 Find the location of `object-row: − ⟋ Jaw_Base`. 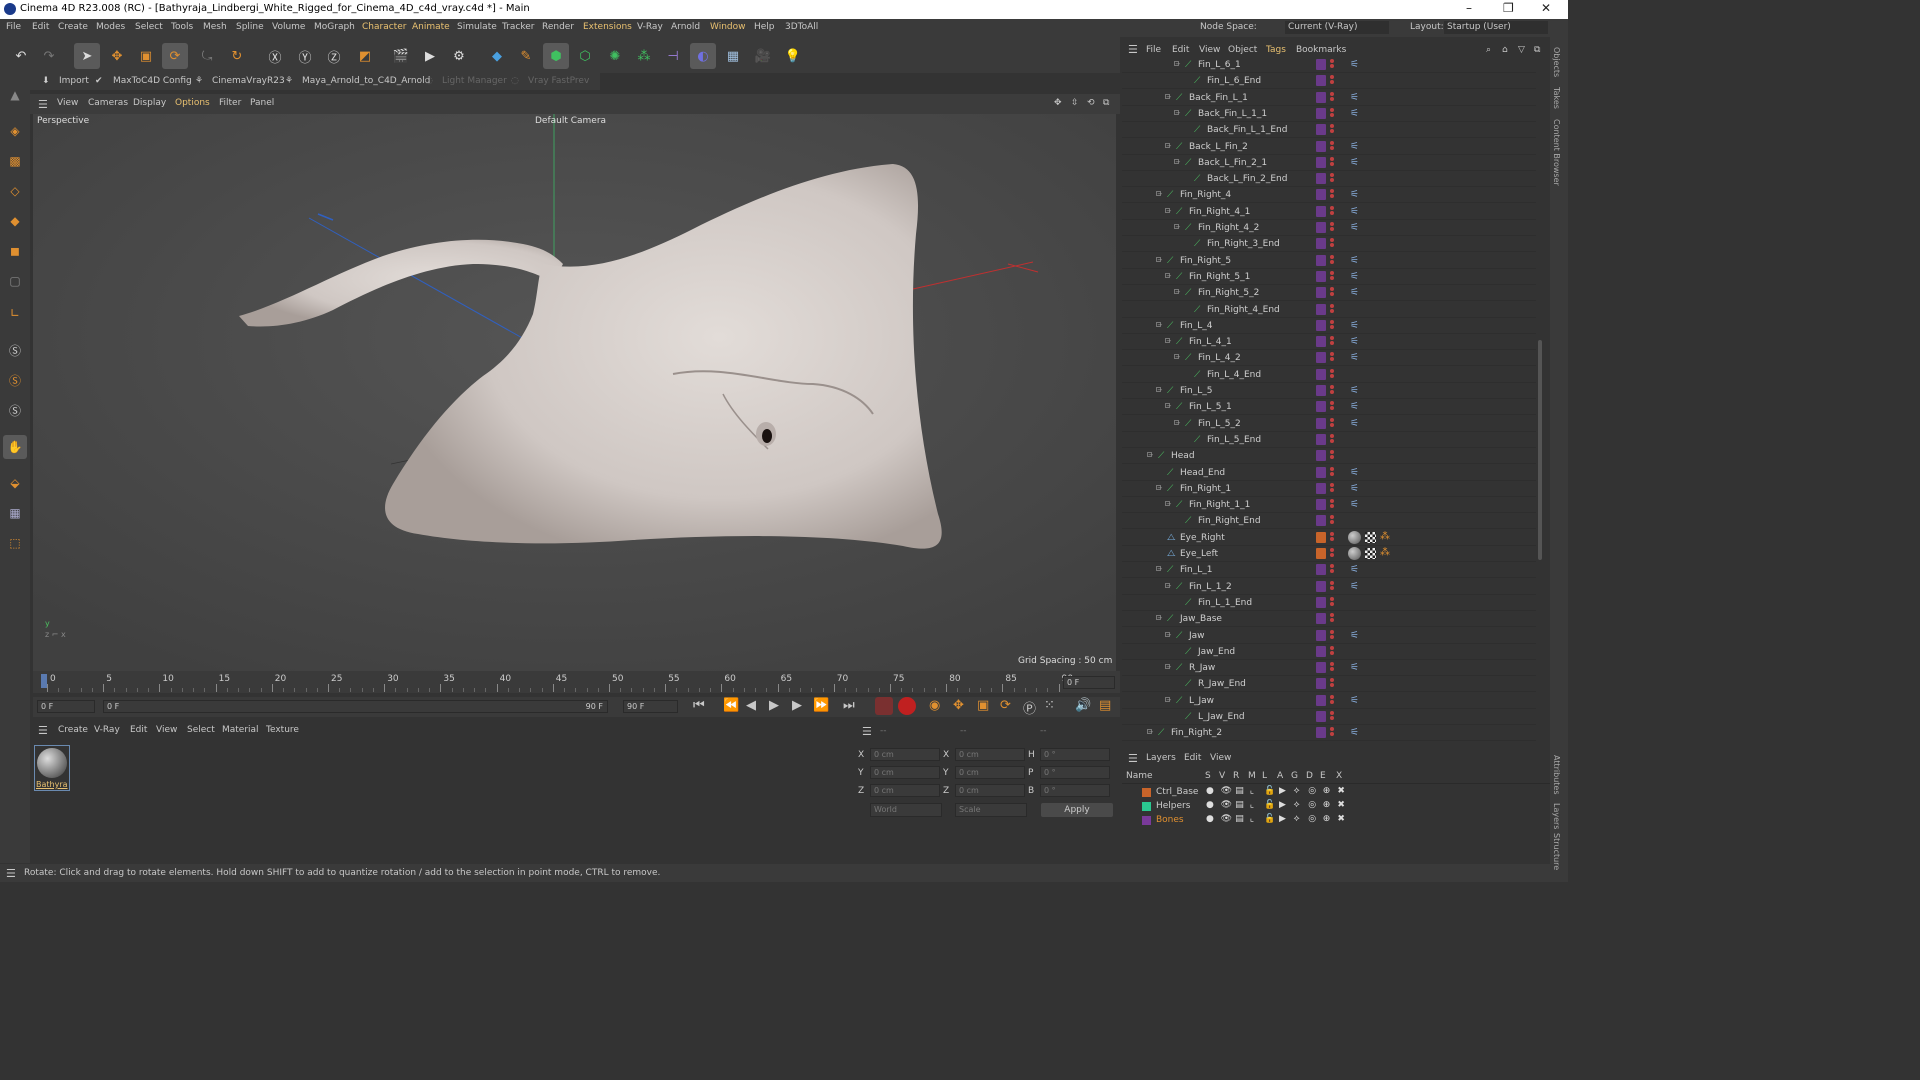

object-row: − ⟋ Jaw_Base is located at coordinates (1329, 619).